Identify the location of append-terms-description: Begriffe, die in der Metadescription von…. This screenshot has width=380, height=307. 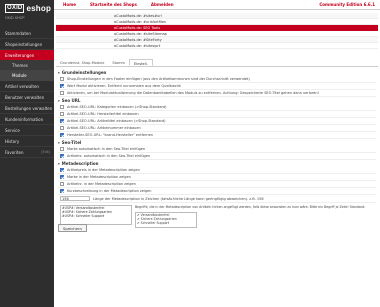
(255, 216).